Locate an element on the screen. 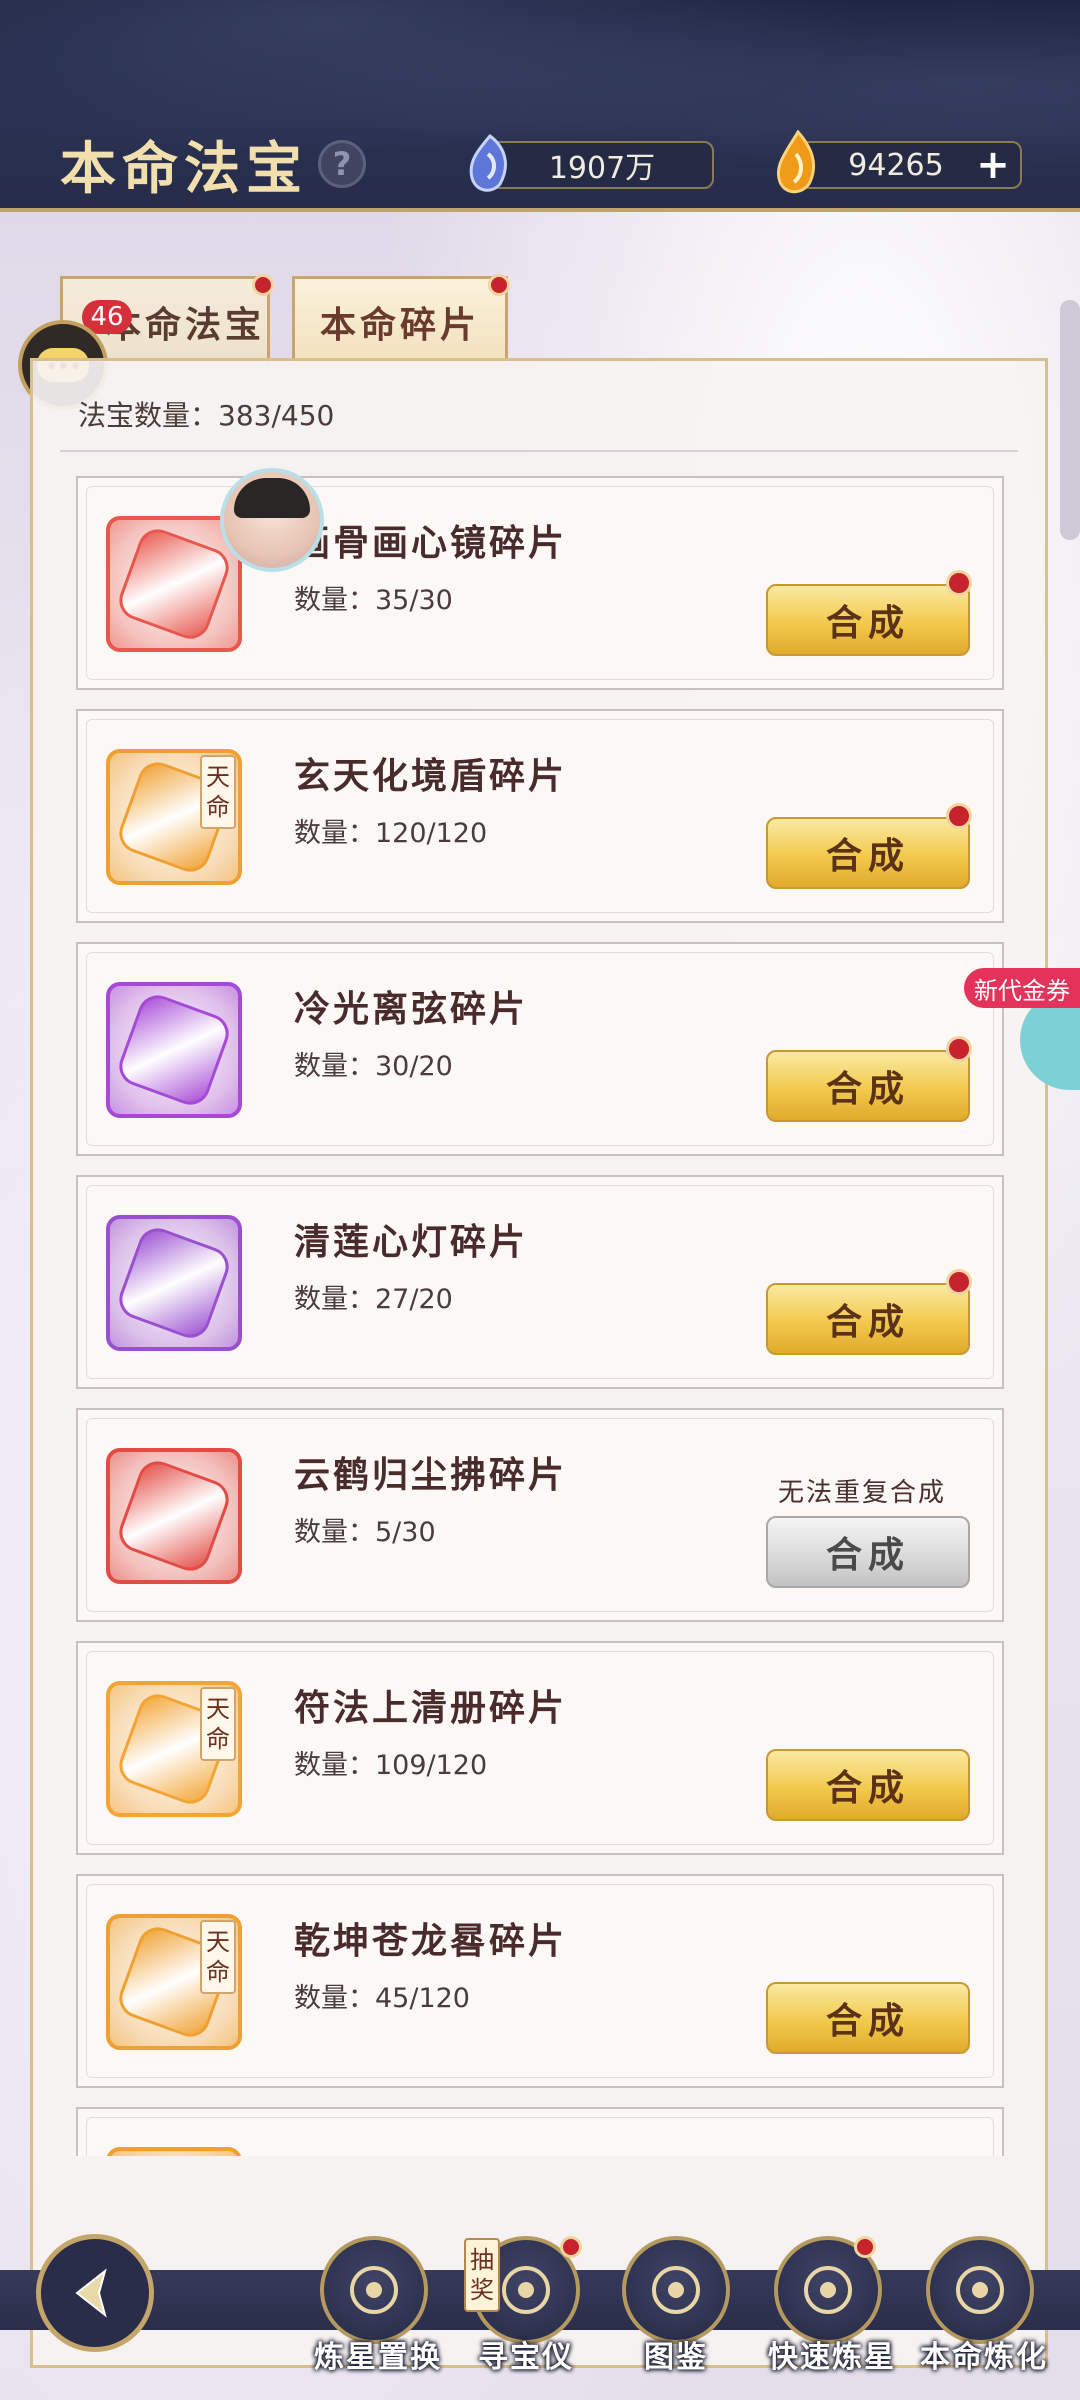  nav-label: 寻宝仪 is located at coordinates (526, 2357).